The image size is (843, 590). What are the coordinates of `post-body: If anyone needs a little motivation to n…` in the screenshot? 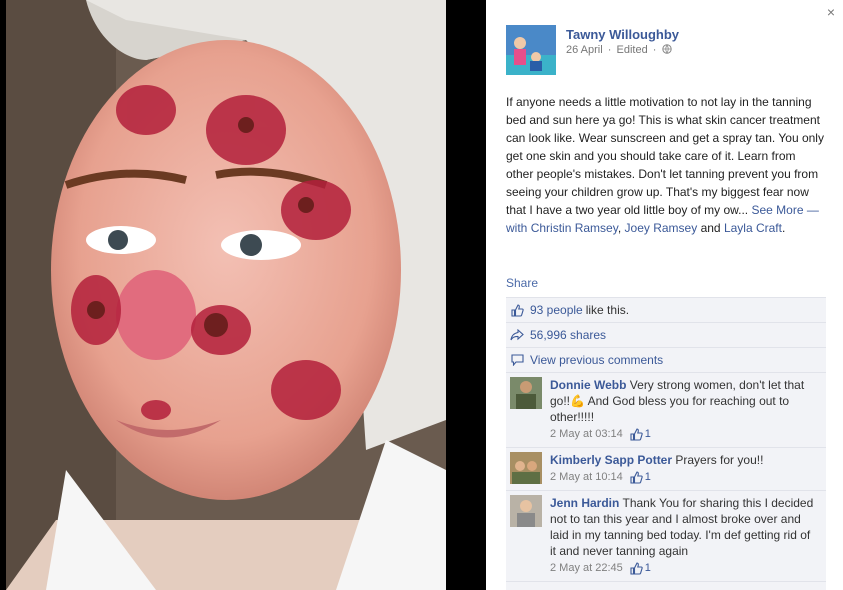 It's located at (665, 156).